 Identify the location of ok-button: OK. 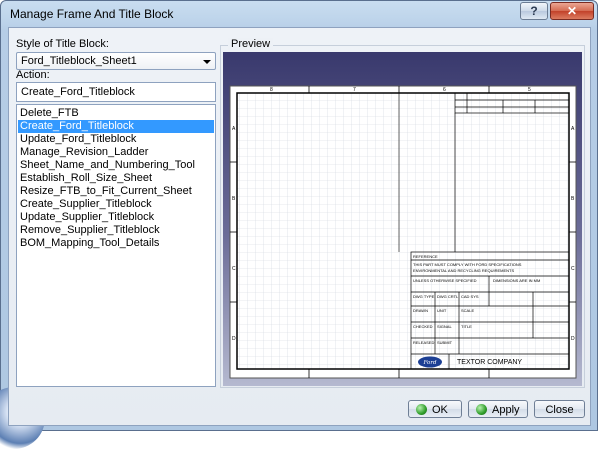
(435, 409).